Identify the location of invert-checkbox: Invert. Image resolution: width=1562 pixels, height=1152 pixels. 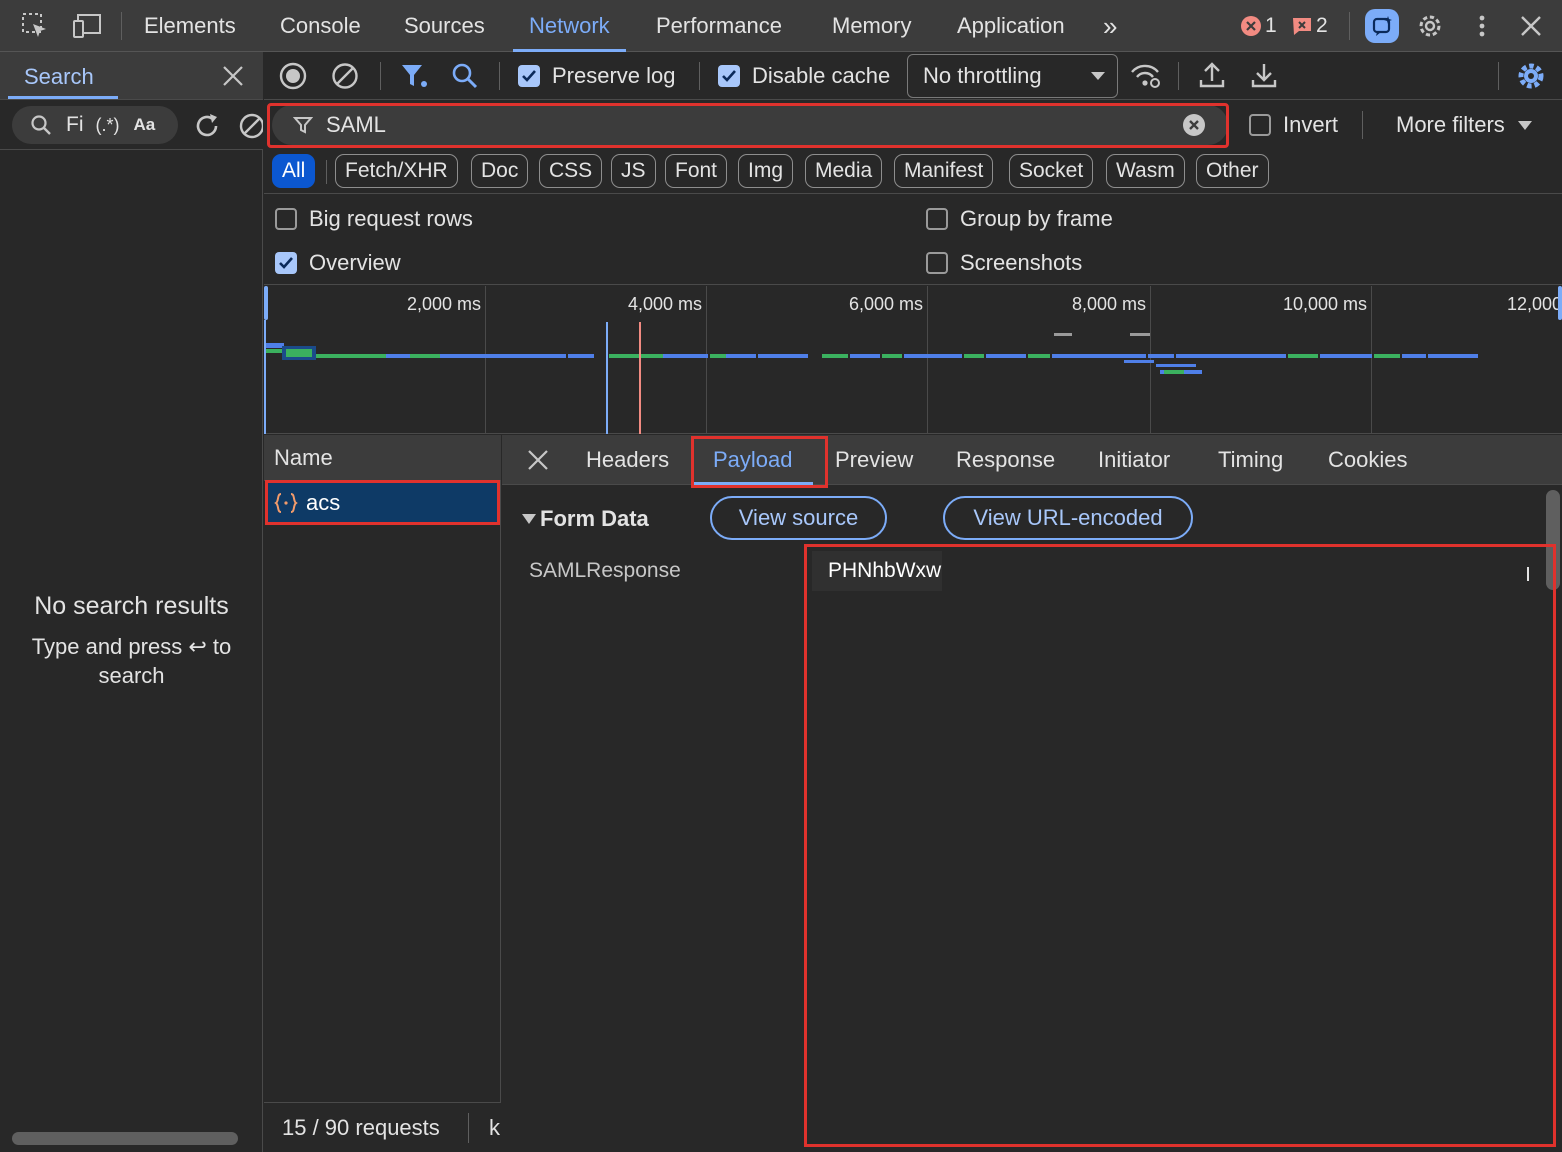
(1293, 124).